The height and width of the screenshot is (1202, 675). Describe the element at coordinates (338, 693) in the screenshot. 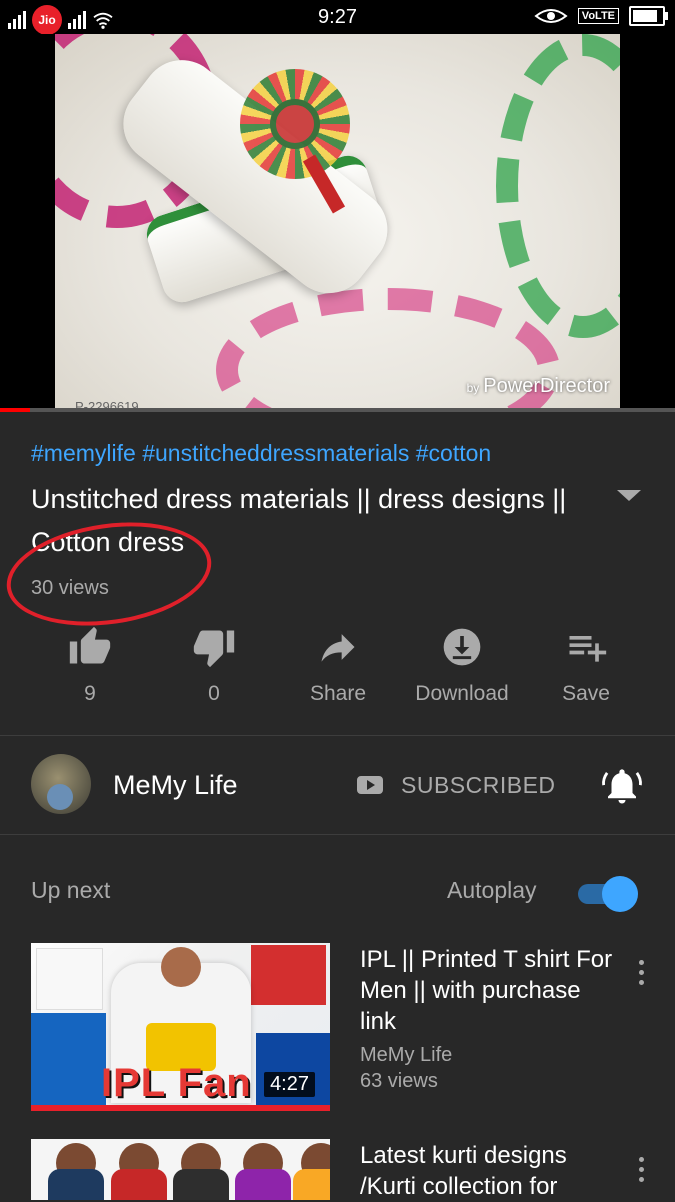

I see `share-label: Share` at that location.